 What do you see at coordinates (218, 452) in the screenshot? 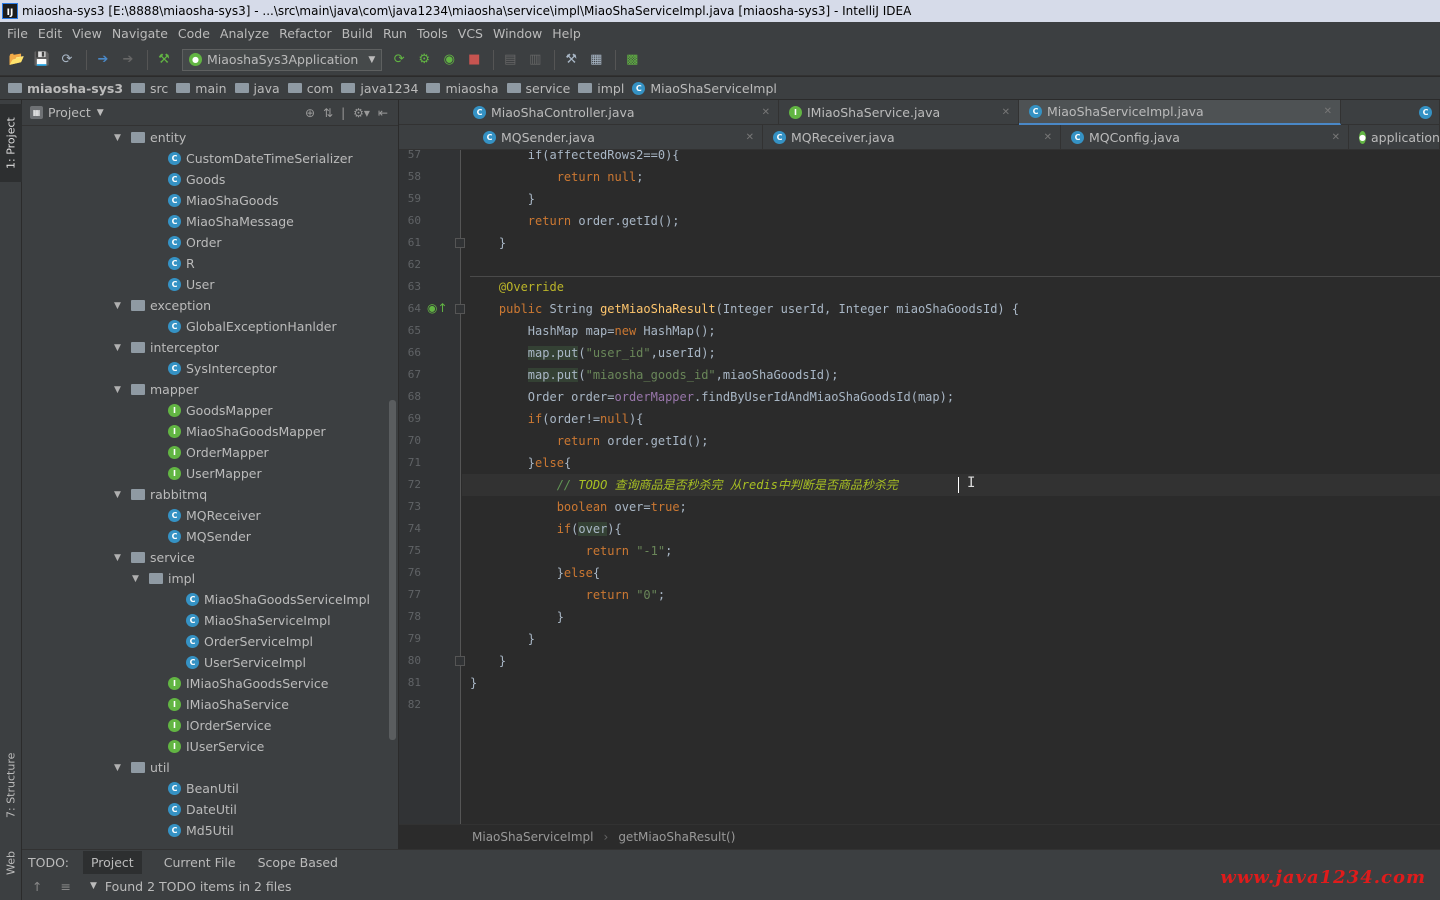
I see `tree-item: I OrderMapper` at bounding box center [218, 452].